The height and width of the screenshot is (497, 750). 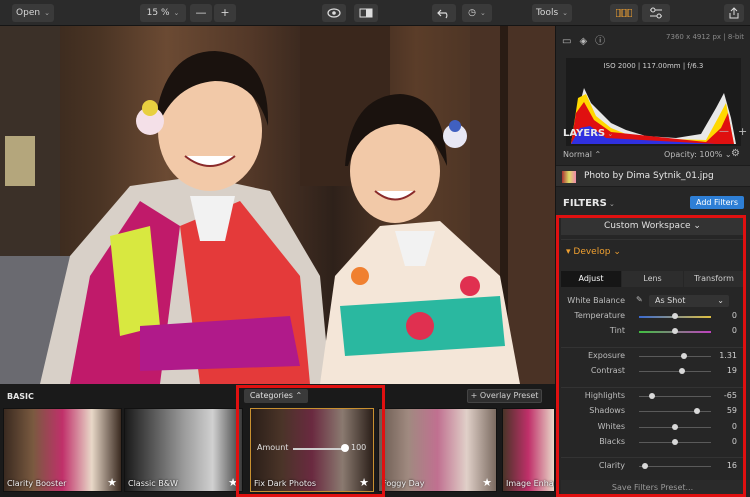 What do you see at coordinates (607, 370) in the screenshot?
I see `contrast-label: Contrast` at bounding box center [607, 370].